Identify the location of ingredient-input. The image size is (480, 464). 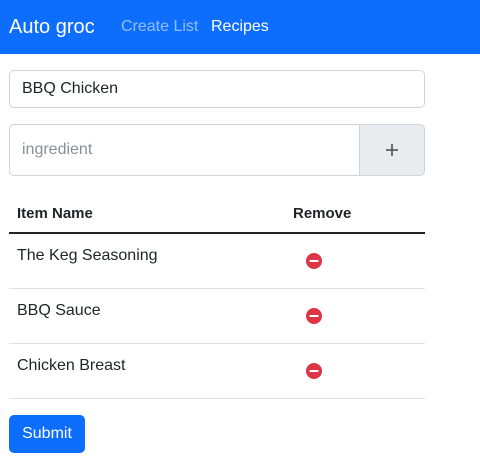
(184, 150).